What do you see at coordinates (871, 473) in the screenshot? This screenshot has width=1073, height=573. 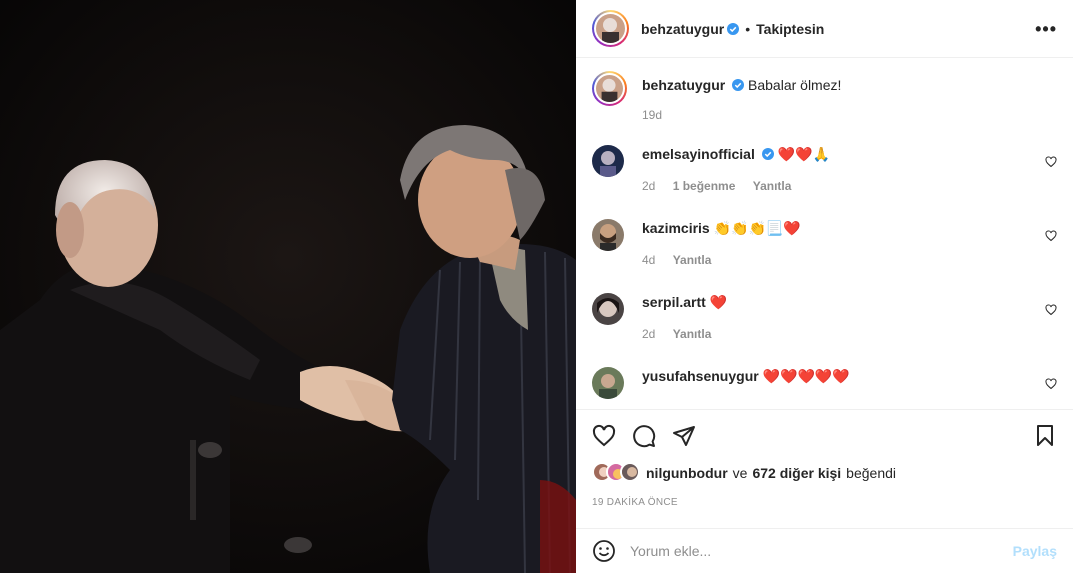 I see `likes-suffix: beğendi` at bounding box center [871, 473].